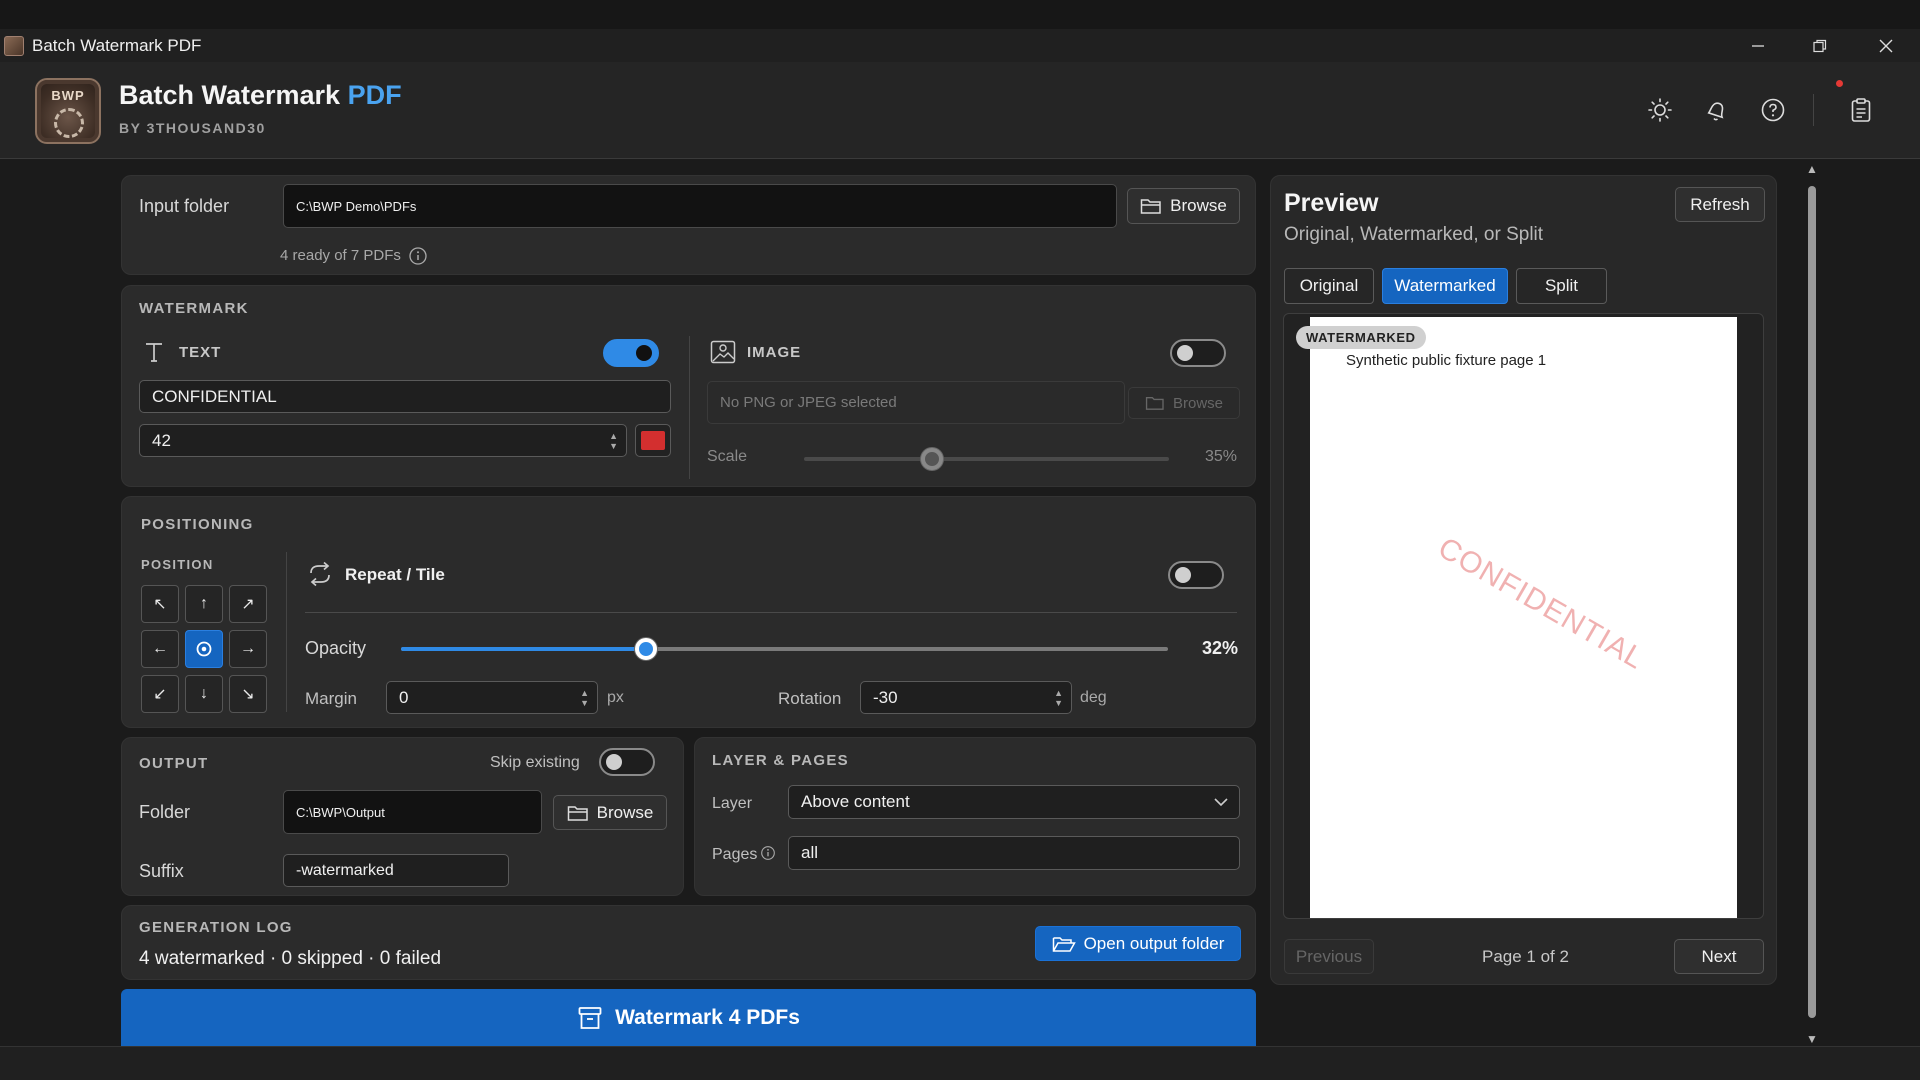 Image resolution: width=1920 pixels, height=1080 pixels. Describe the element at coordinates (688, 1017) in the screenshot. I see `watermark-action-button: Watermark 4 PDFs` at that location.